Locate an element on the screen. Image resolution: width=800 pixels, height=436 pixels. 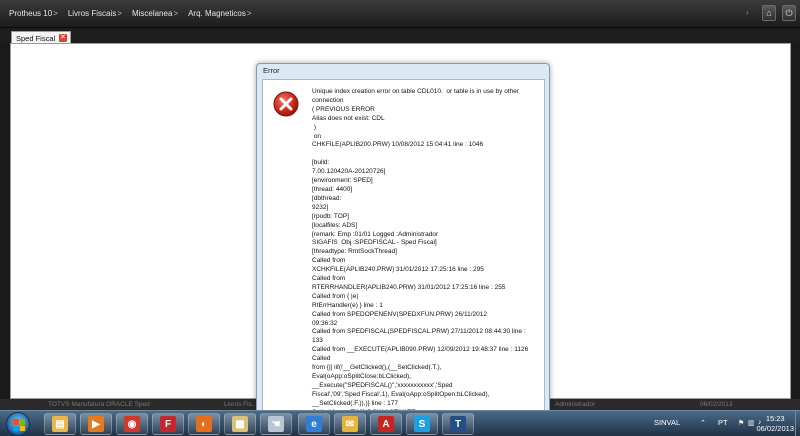
explorer-icon: ▤ is located at coordinates (60, 424).